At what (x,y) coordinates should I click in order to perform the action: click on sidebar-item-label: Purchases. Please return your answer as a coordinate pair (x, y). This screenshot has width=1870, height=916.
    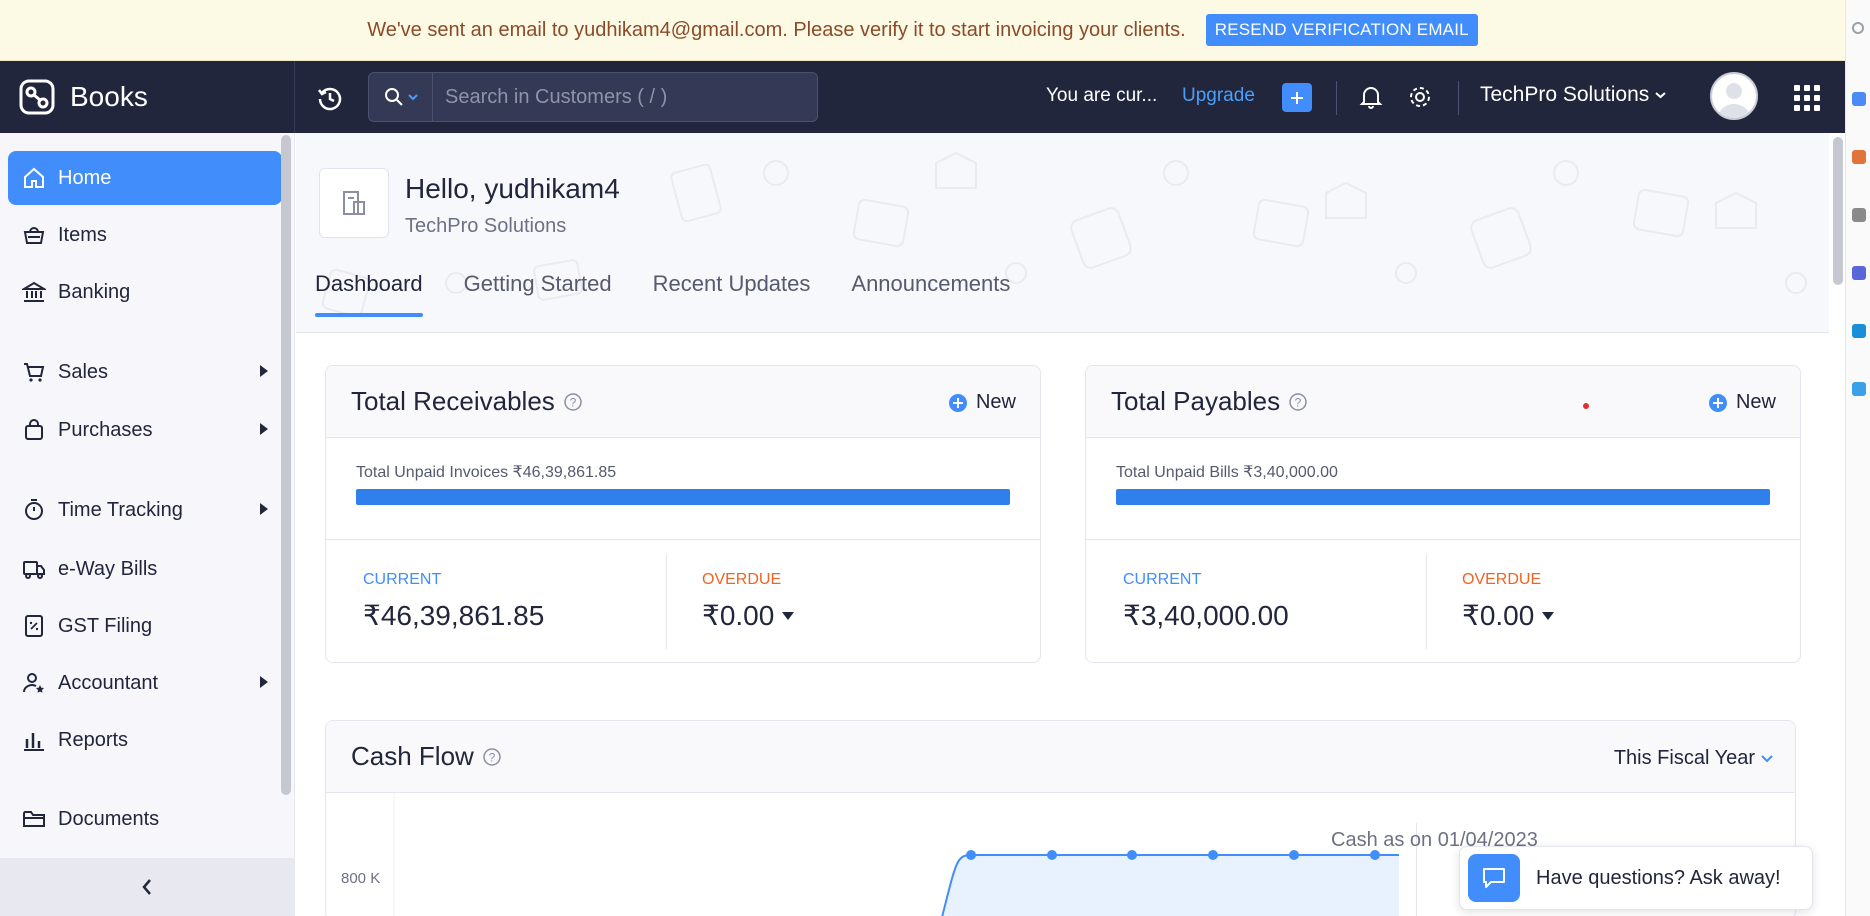
    Looking at the image, I should click on (105, 429).